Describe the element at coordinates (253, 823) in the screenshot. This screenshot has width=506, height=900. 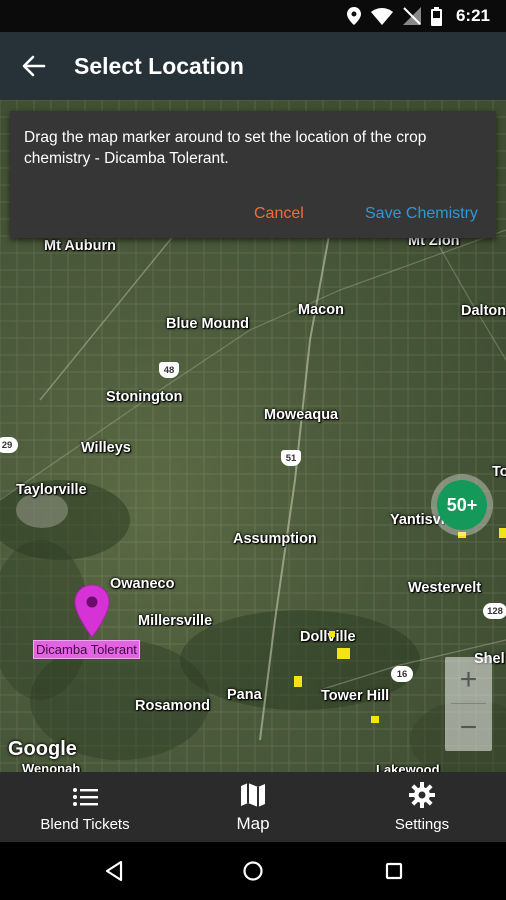
I see `nav-map-label: Map` at that location.